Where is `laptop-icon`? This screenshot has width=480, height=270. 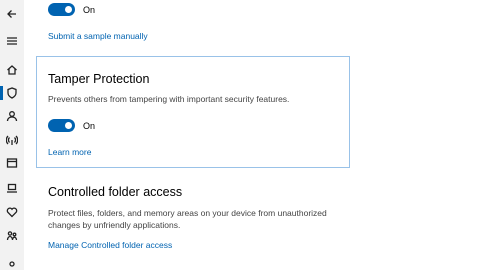 laptop-icon is located at coordinates (12, 188).